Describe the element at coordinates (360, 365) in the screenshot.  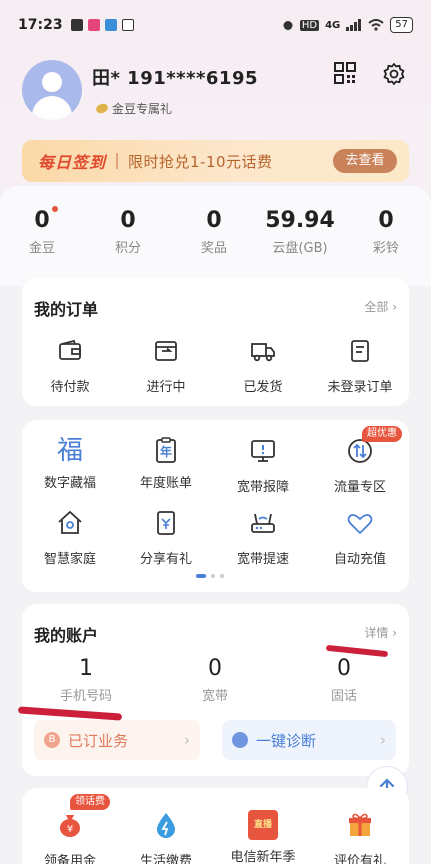
I see `order-not-logged-in: 未登录订单` at that location.